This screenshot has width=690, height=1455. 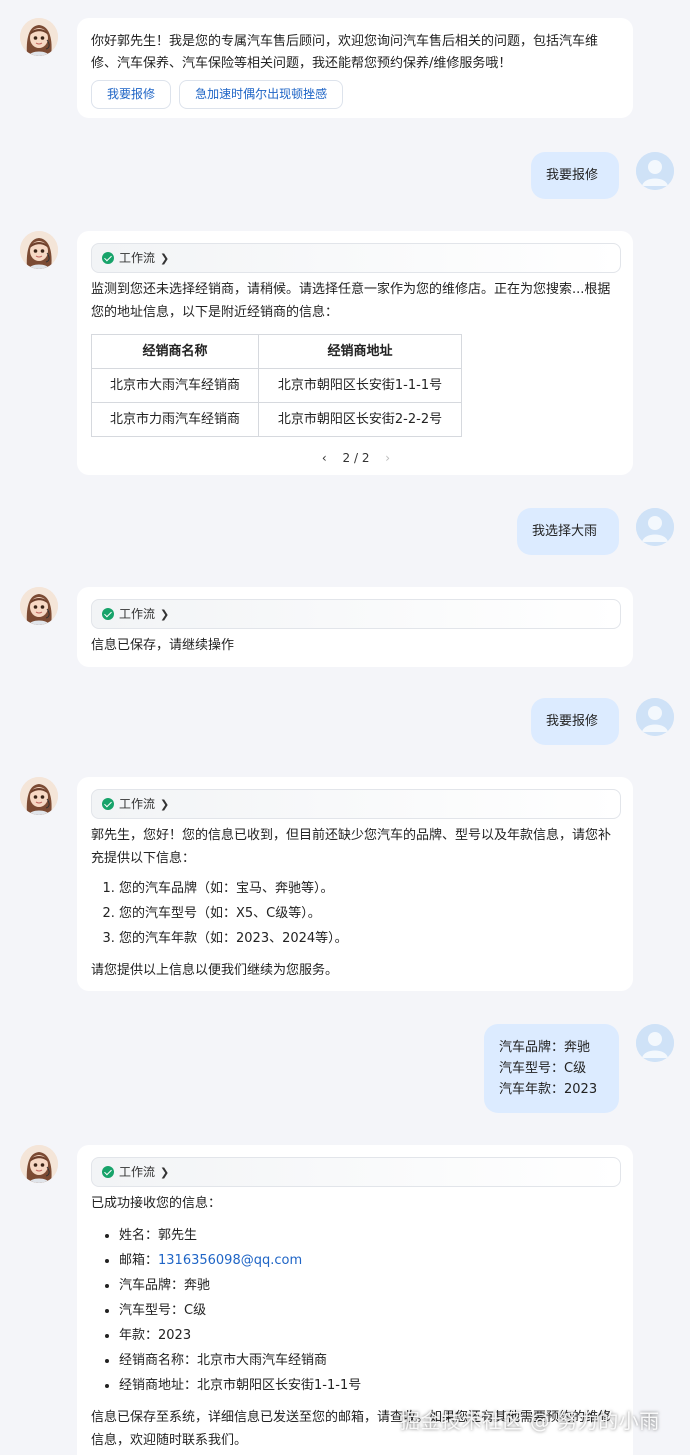 I want to click on list-item: 经销商地址：北京市朝阳区长安街1-1-1号, so click(x=370, y=1385).